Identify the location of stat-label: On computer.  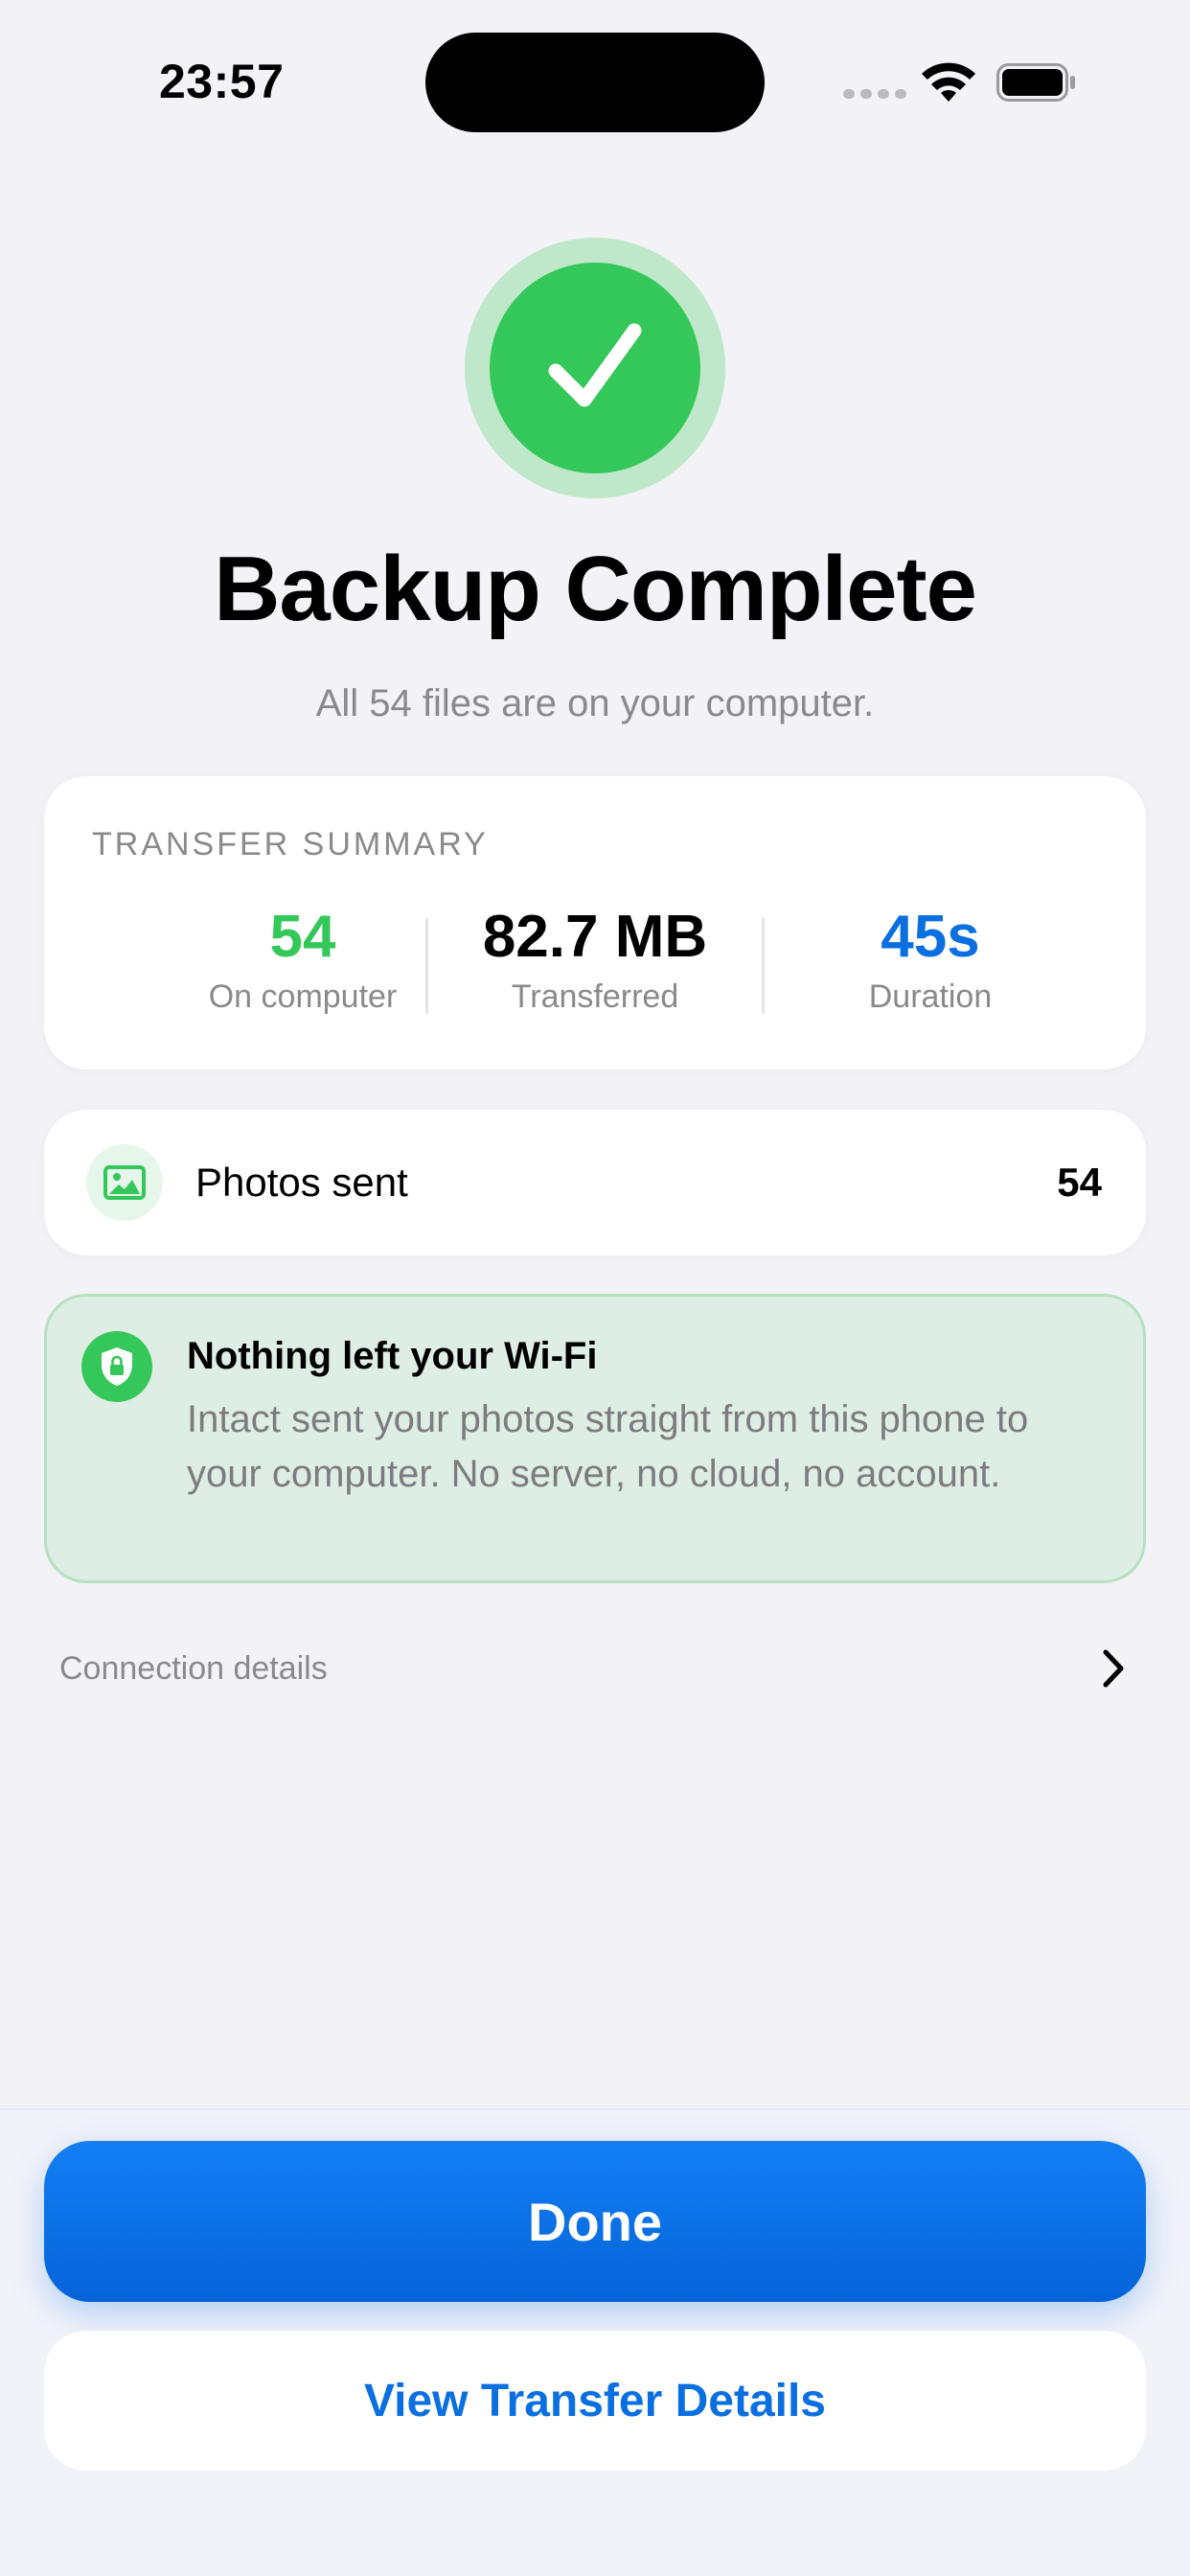
(303, 996).